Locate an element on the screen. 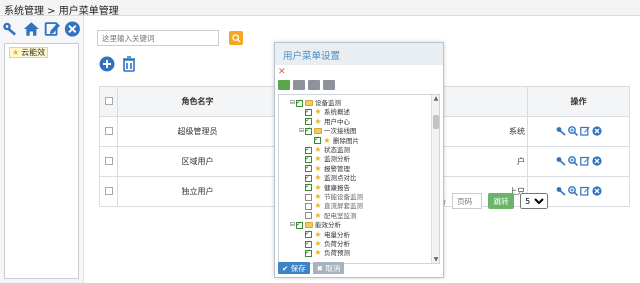 This screenshot has width=640, height=283. tree-node: ★删除图片 is located at coordinates (333, 140).